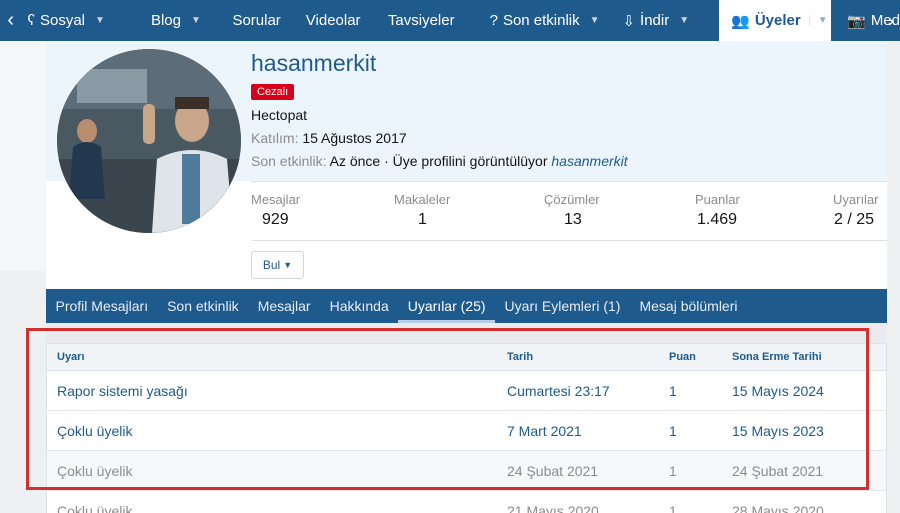 Image resolution: width=900 pixels, height=513 pixels. I want to click on joined-date: Katılım: 15 Ağustos 2017, so click(329, 138).